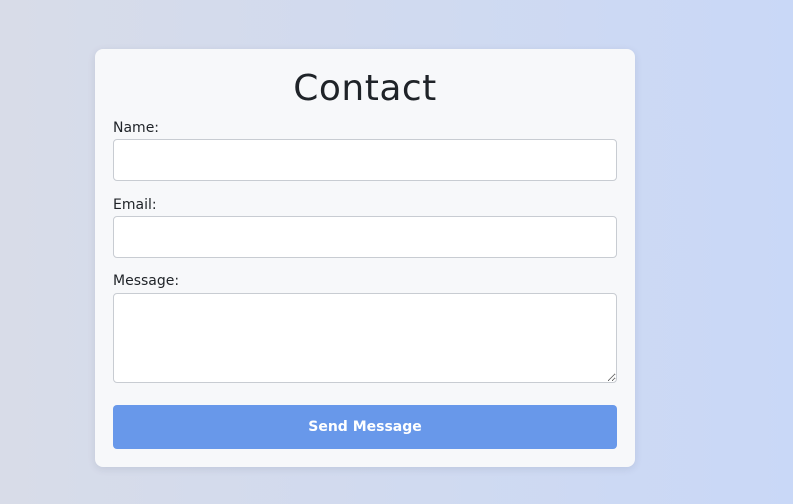 Image resolution: width=793 pixels, height=504 pixels. Describe the element at coordinates (146, 281) in the screenshot. I see `message-label: Message:` at that location.